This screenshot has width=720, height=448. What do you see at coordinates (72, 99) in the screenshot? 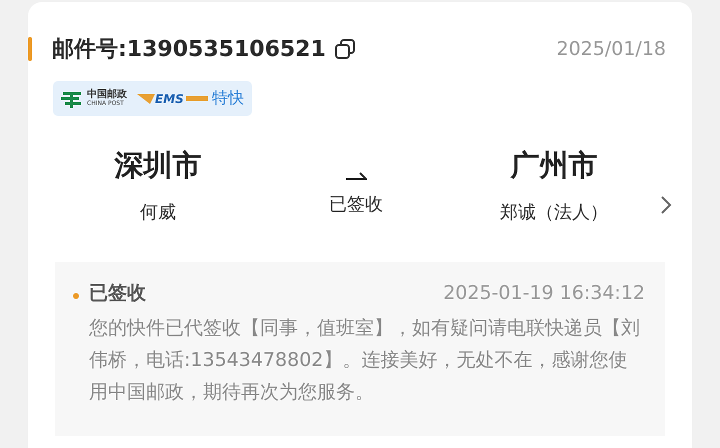
I see `post-logo-icon` at bounding box center [72, 99].